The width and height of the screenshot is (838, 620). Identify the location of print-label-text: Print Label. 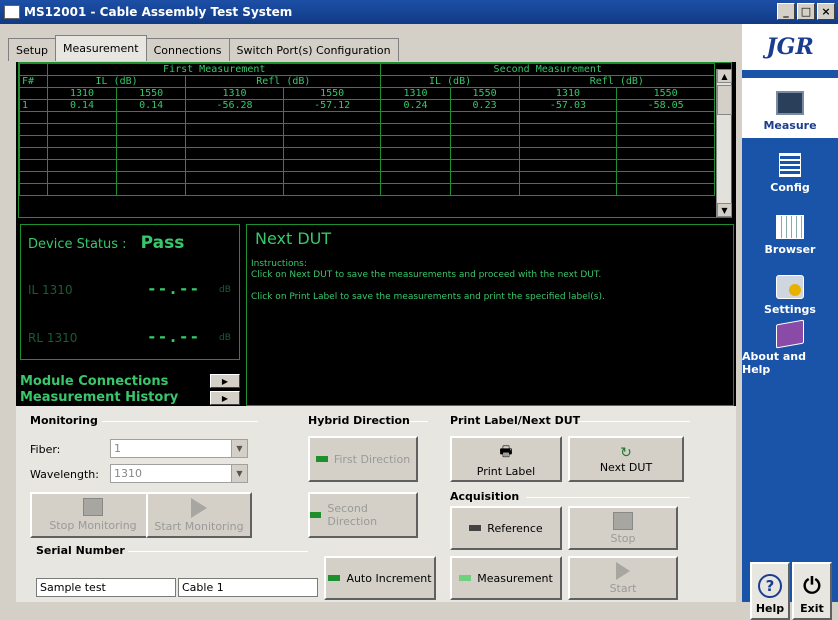
(506, 471).